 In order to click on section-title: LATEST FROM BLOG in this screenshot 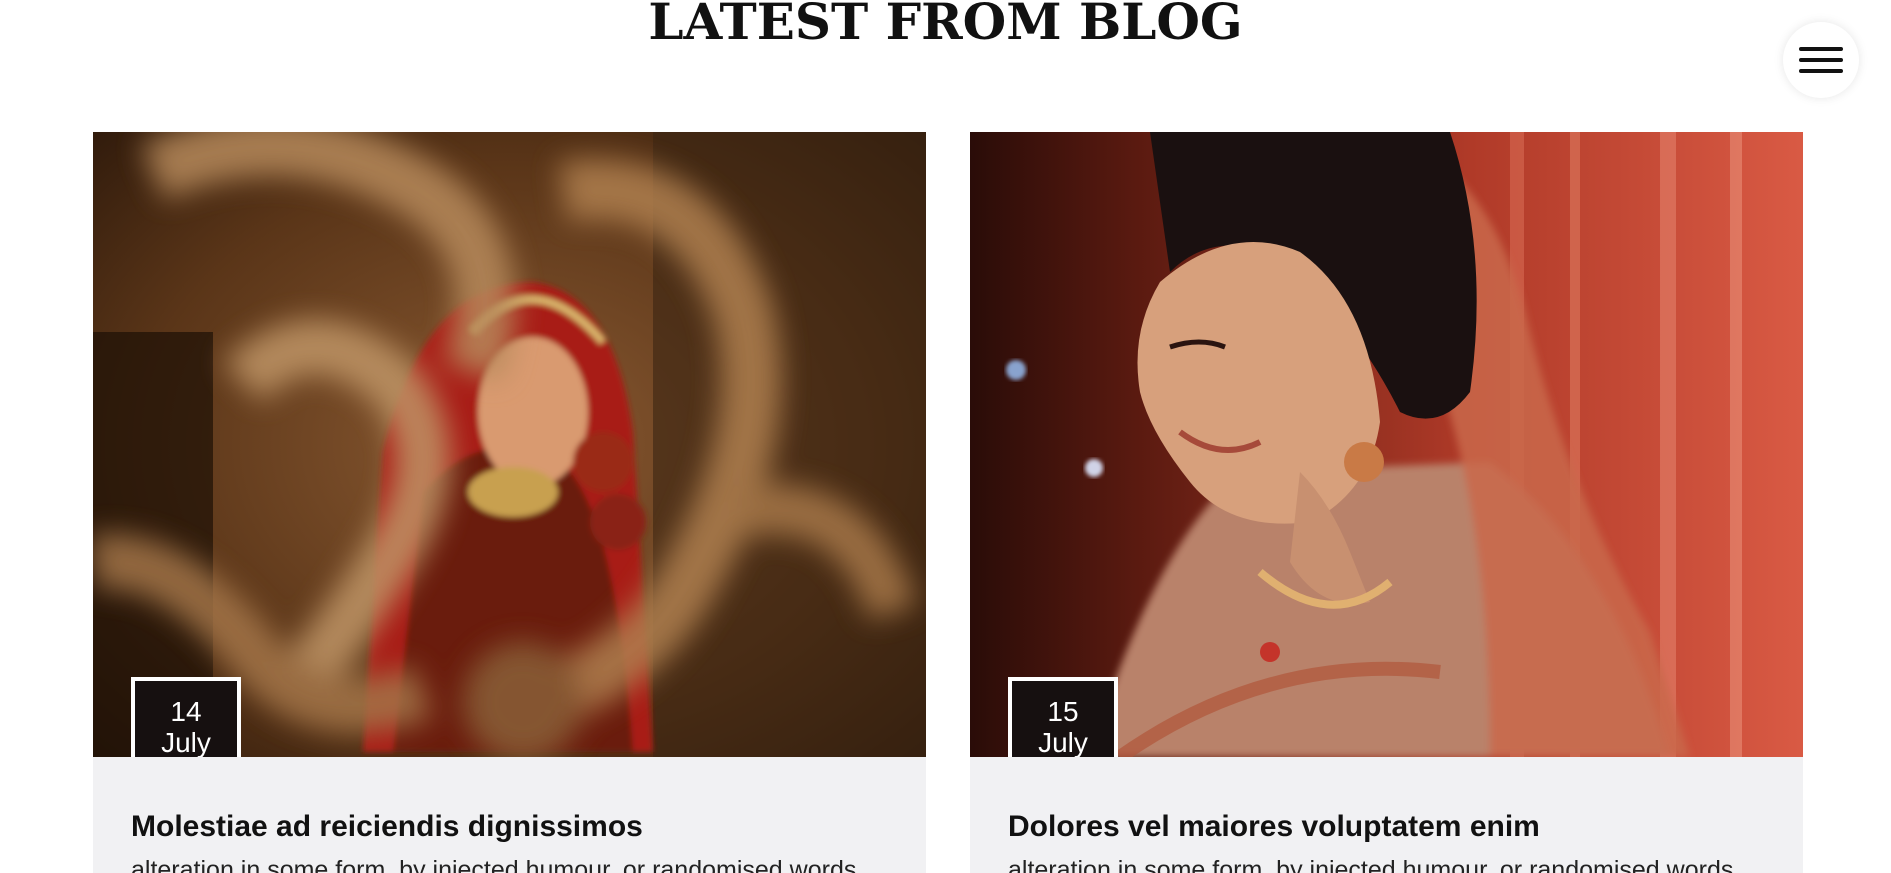, I will do `click(945, 25)`.